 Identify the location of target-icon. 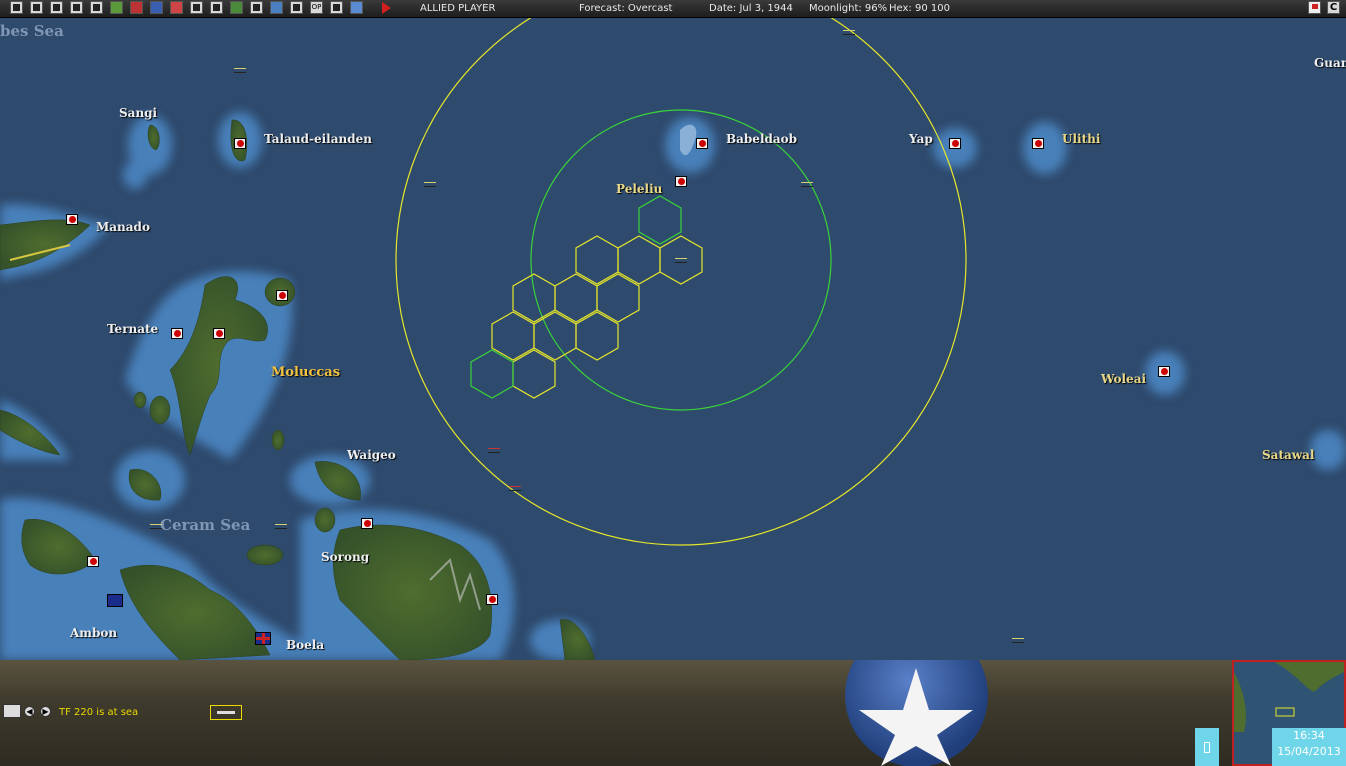
(296, 7).